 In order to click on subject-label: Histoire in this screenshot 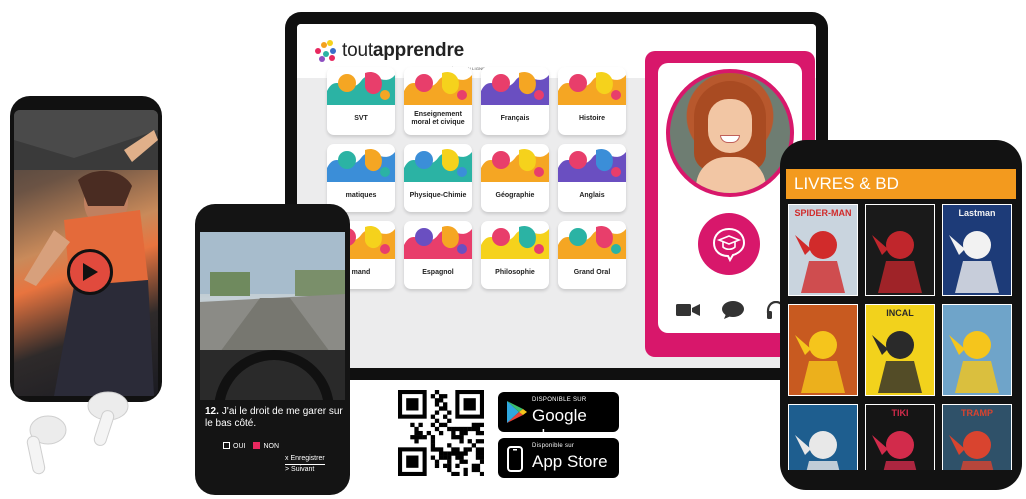, I will do `click(592, 118)`.